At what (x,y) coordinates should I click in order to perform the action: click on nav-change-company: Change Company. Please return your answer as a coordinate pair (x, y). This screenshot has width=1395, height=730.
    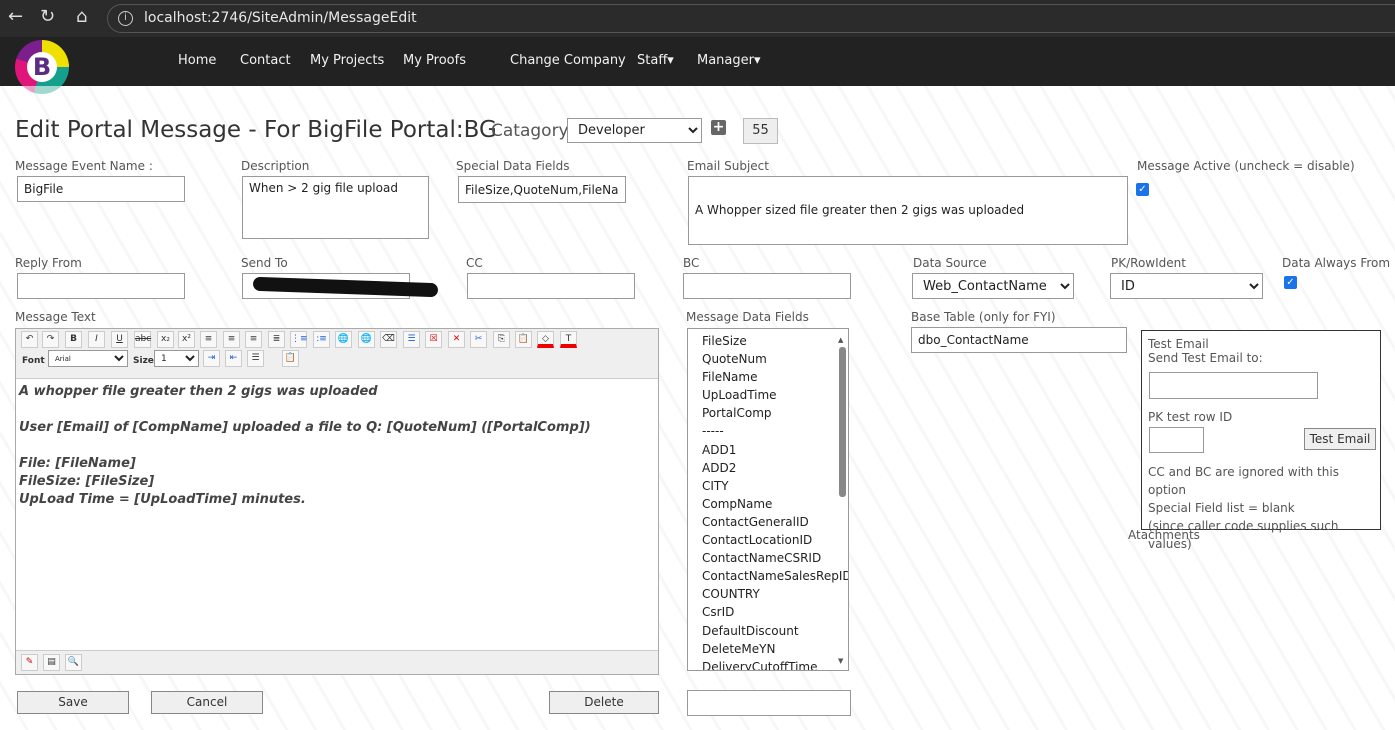
    Looking at the image, I should click on (568, 60).